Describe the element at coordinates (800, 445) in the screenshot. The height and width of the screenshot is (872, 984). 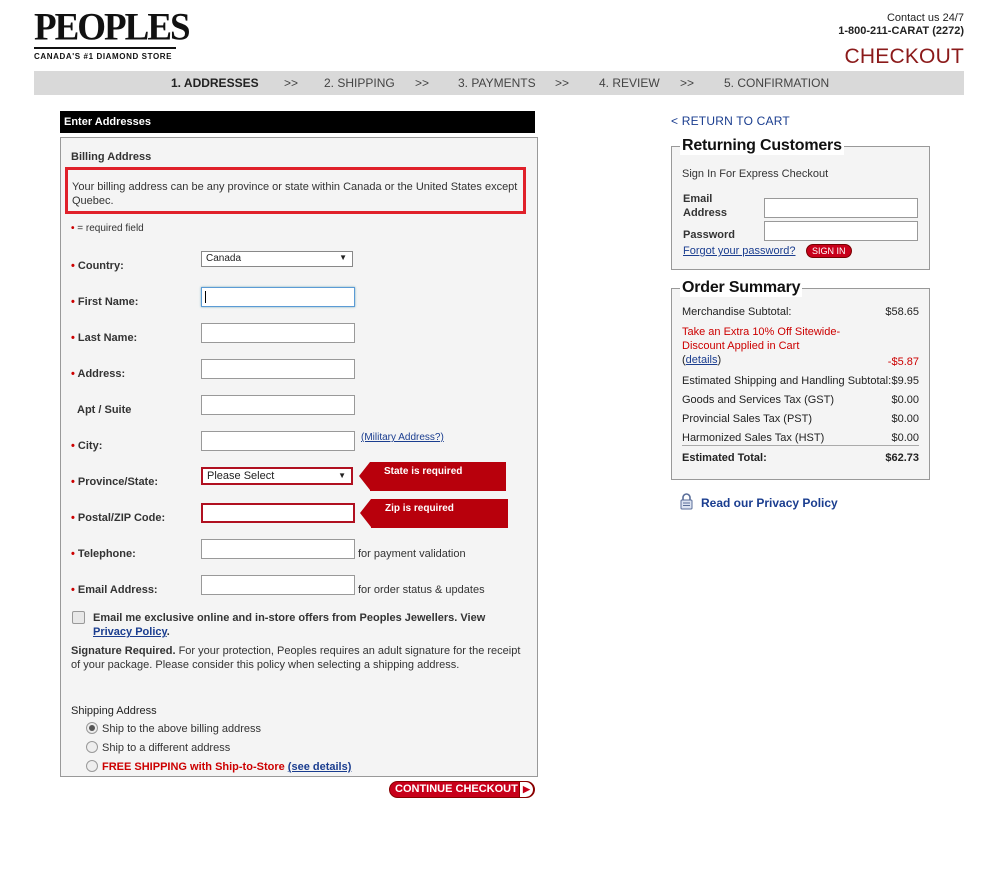
I see `summary-divider` at that location.